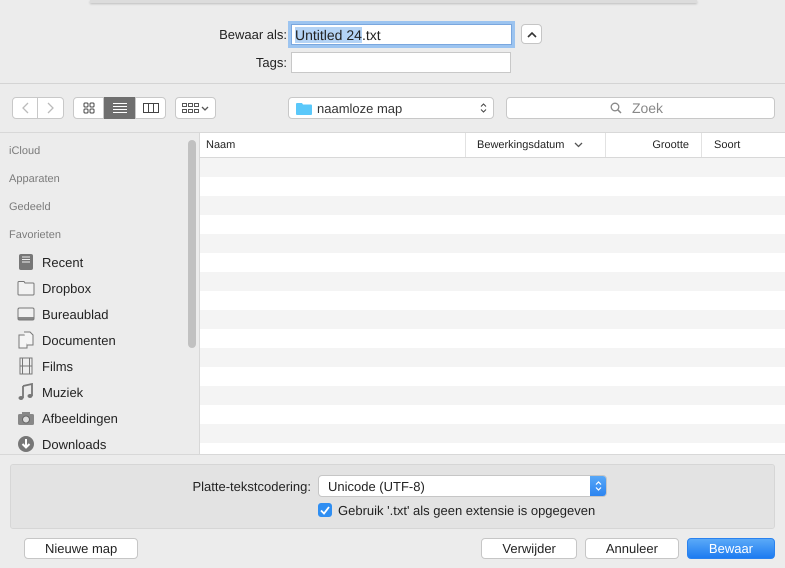  I want to click on sidebar-item: Bureaublad, so click(99, 314).